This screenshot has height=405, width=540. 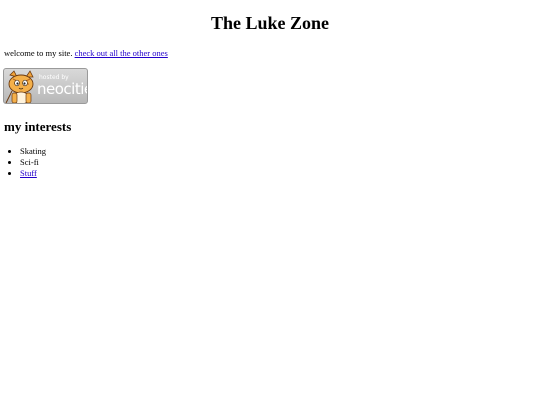 What do you see at coordinates (39, 53) in the screenshot?
I see `intro-text: welcome to my site.` at bounding box center [39, 53].